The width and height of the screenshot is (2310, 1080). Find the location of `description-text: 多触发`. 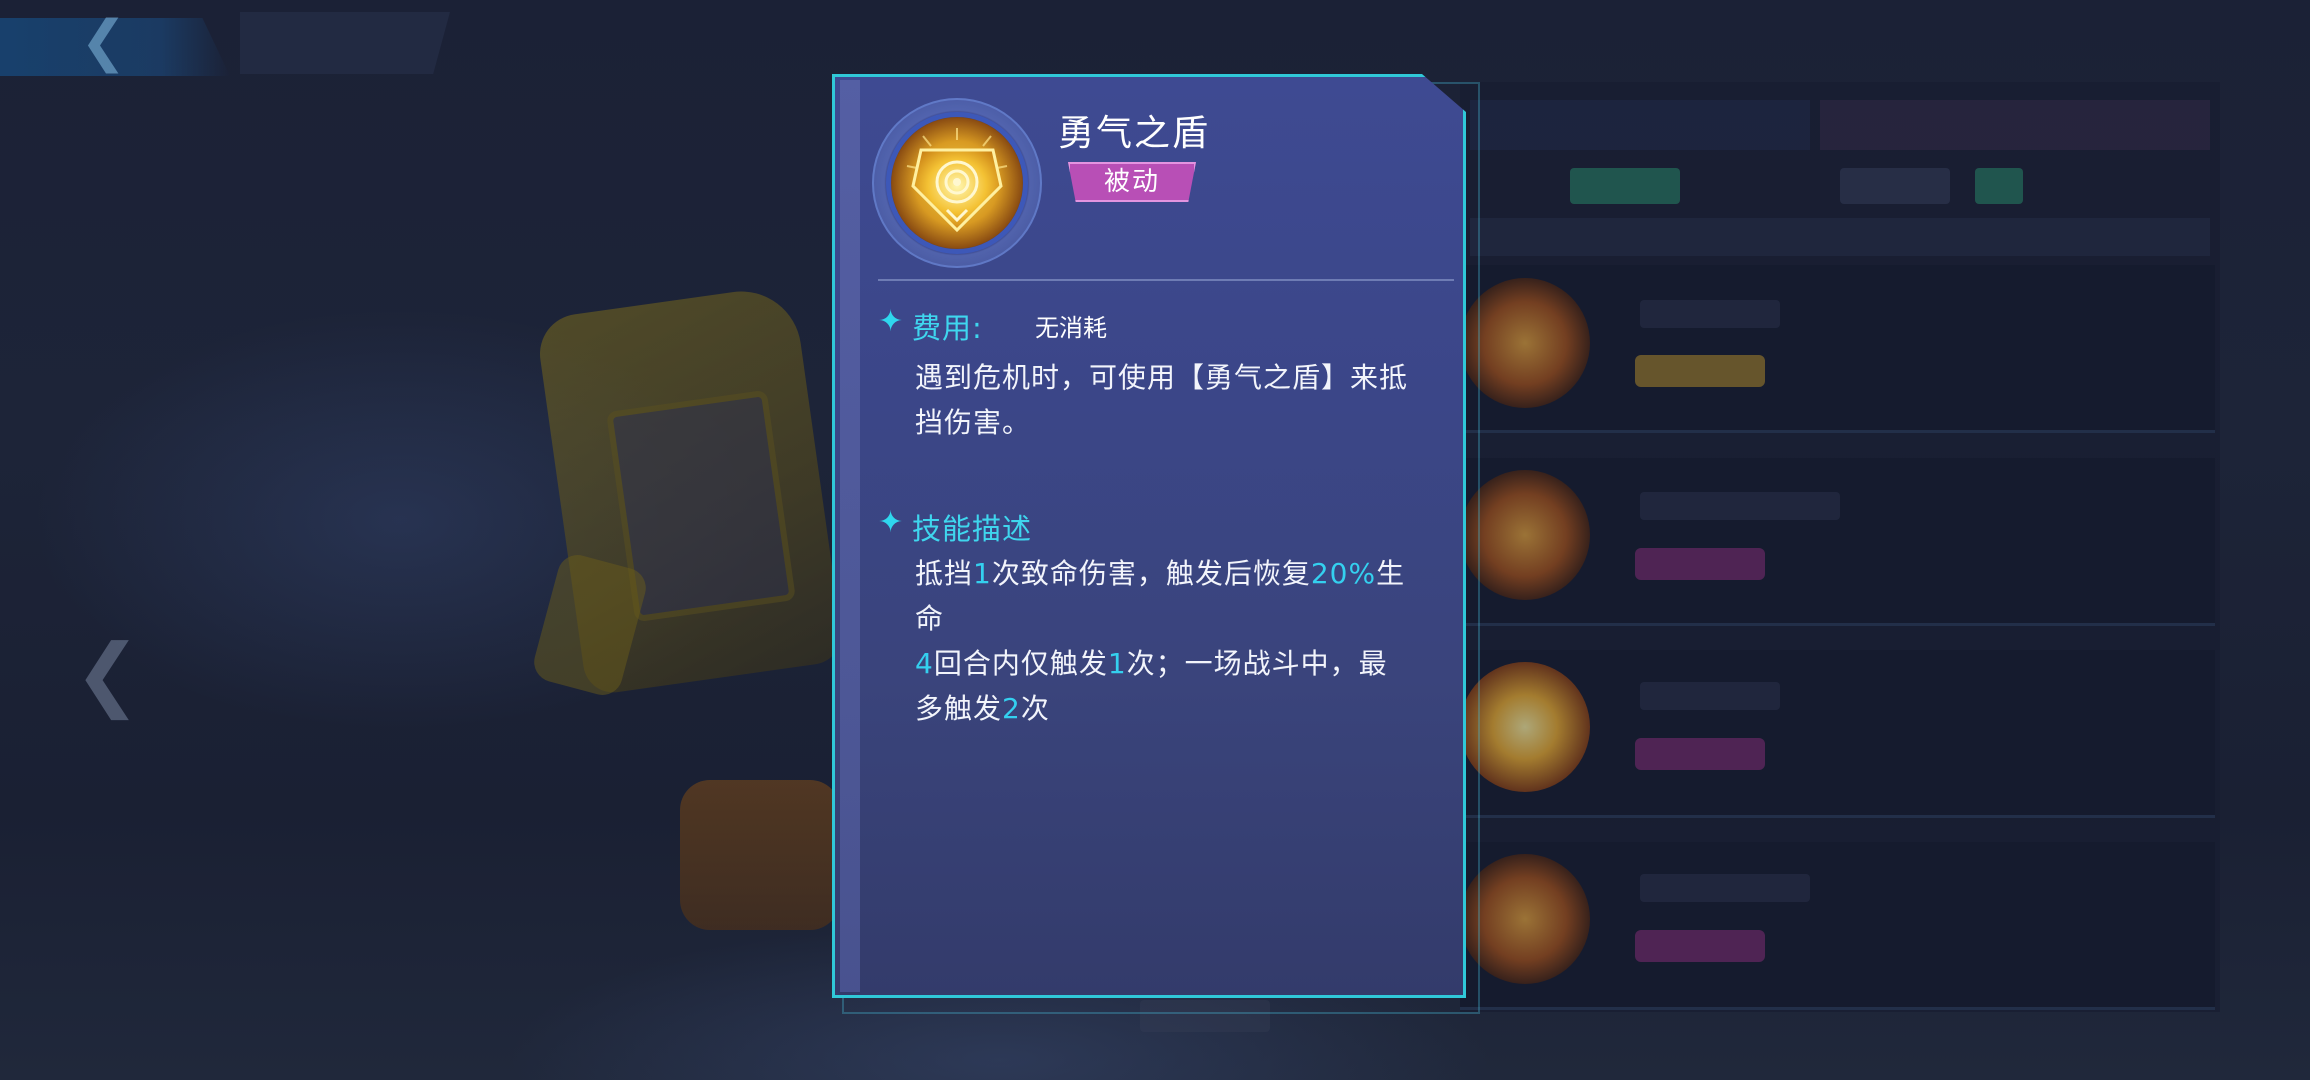

description-text: 多触发 is located at coordinates (959, 708).